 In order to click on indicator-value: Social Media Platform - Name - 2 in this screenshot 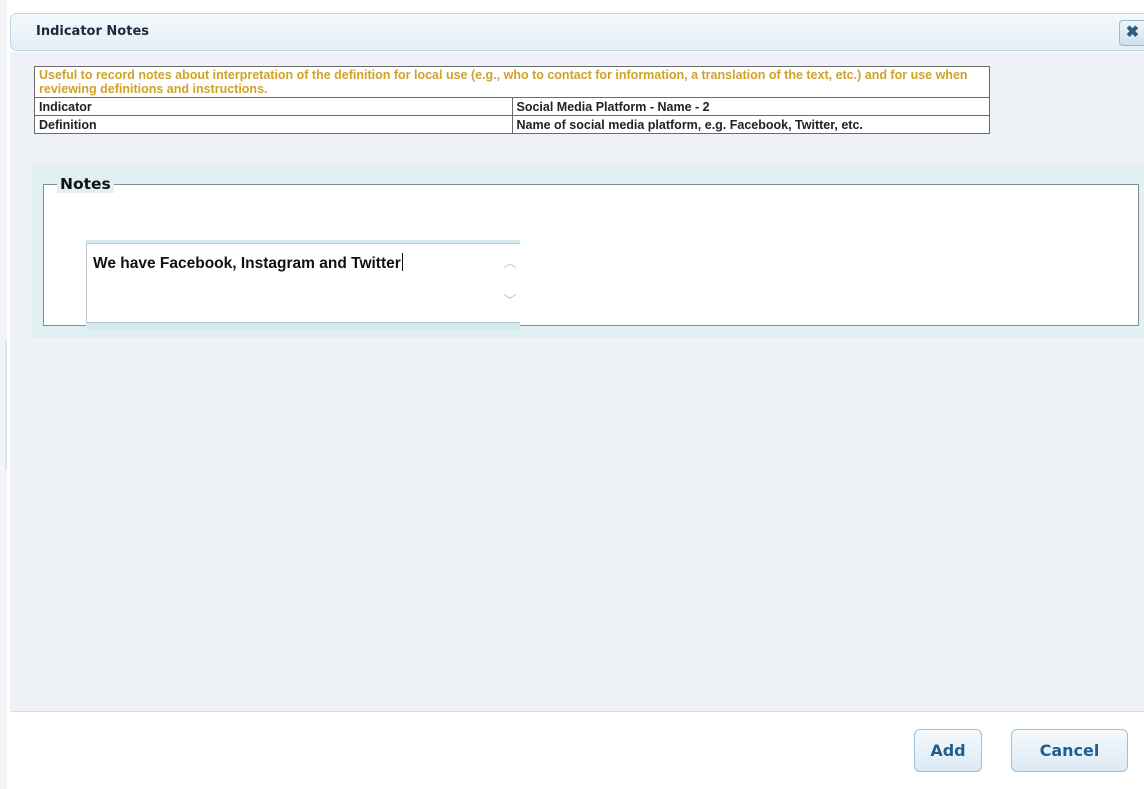, I will do `click(750, 106)`.